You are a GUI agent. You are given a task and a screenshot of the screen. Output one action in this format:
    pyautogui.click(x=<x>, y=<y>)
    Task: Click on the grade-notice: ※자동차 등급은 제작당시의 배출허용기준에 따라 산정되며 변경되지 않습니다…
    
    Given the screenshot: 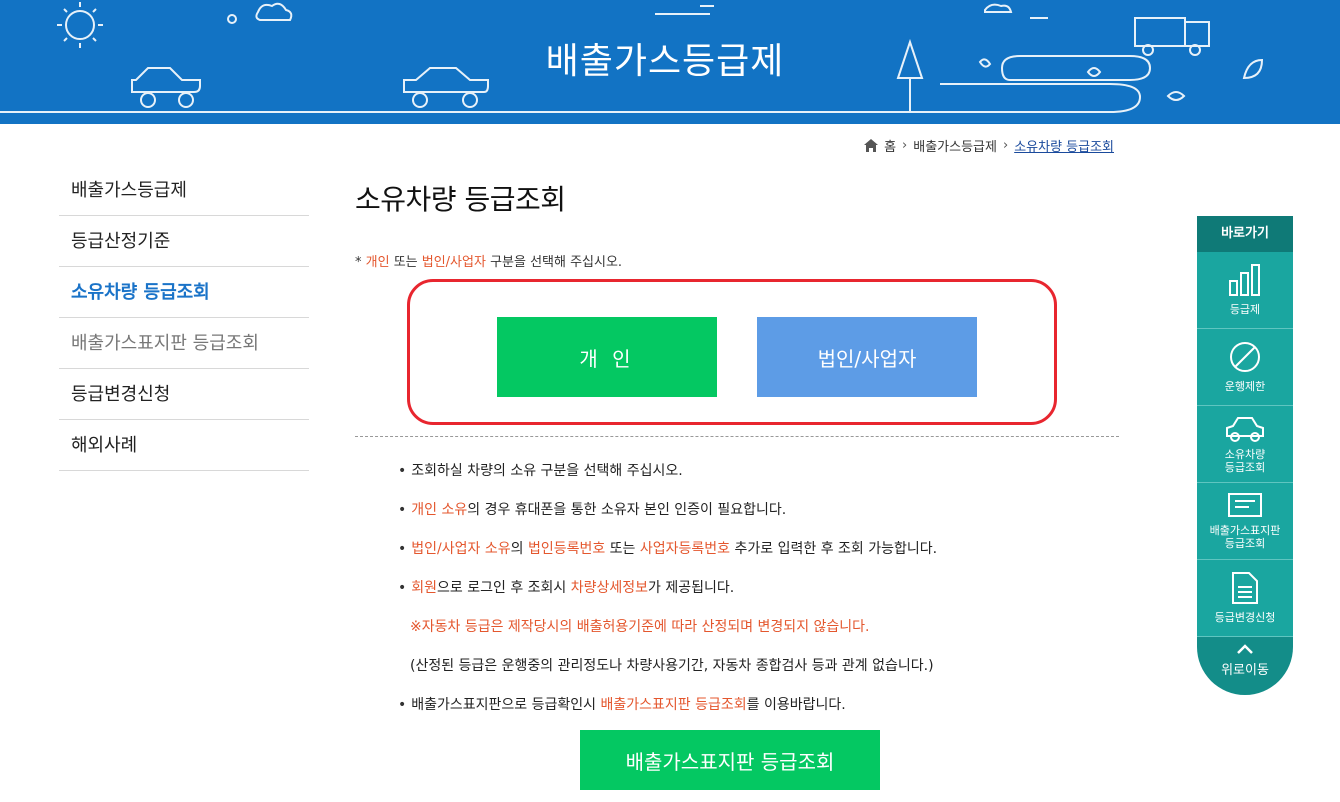 What is the action you would take?
    pyautogui.click(x=640, y=627)
    